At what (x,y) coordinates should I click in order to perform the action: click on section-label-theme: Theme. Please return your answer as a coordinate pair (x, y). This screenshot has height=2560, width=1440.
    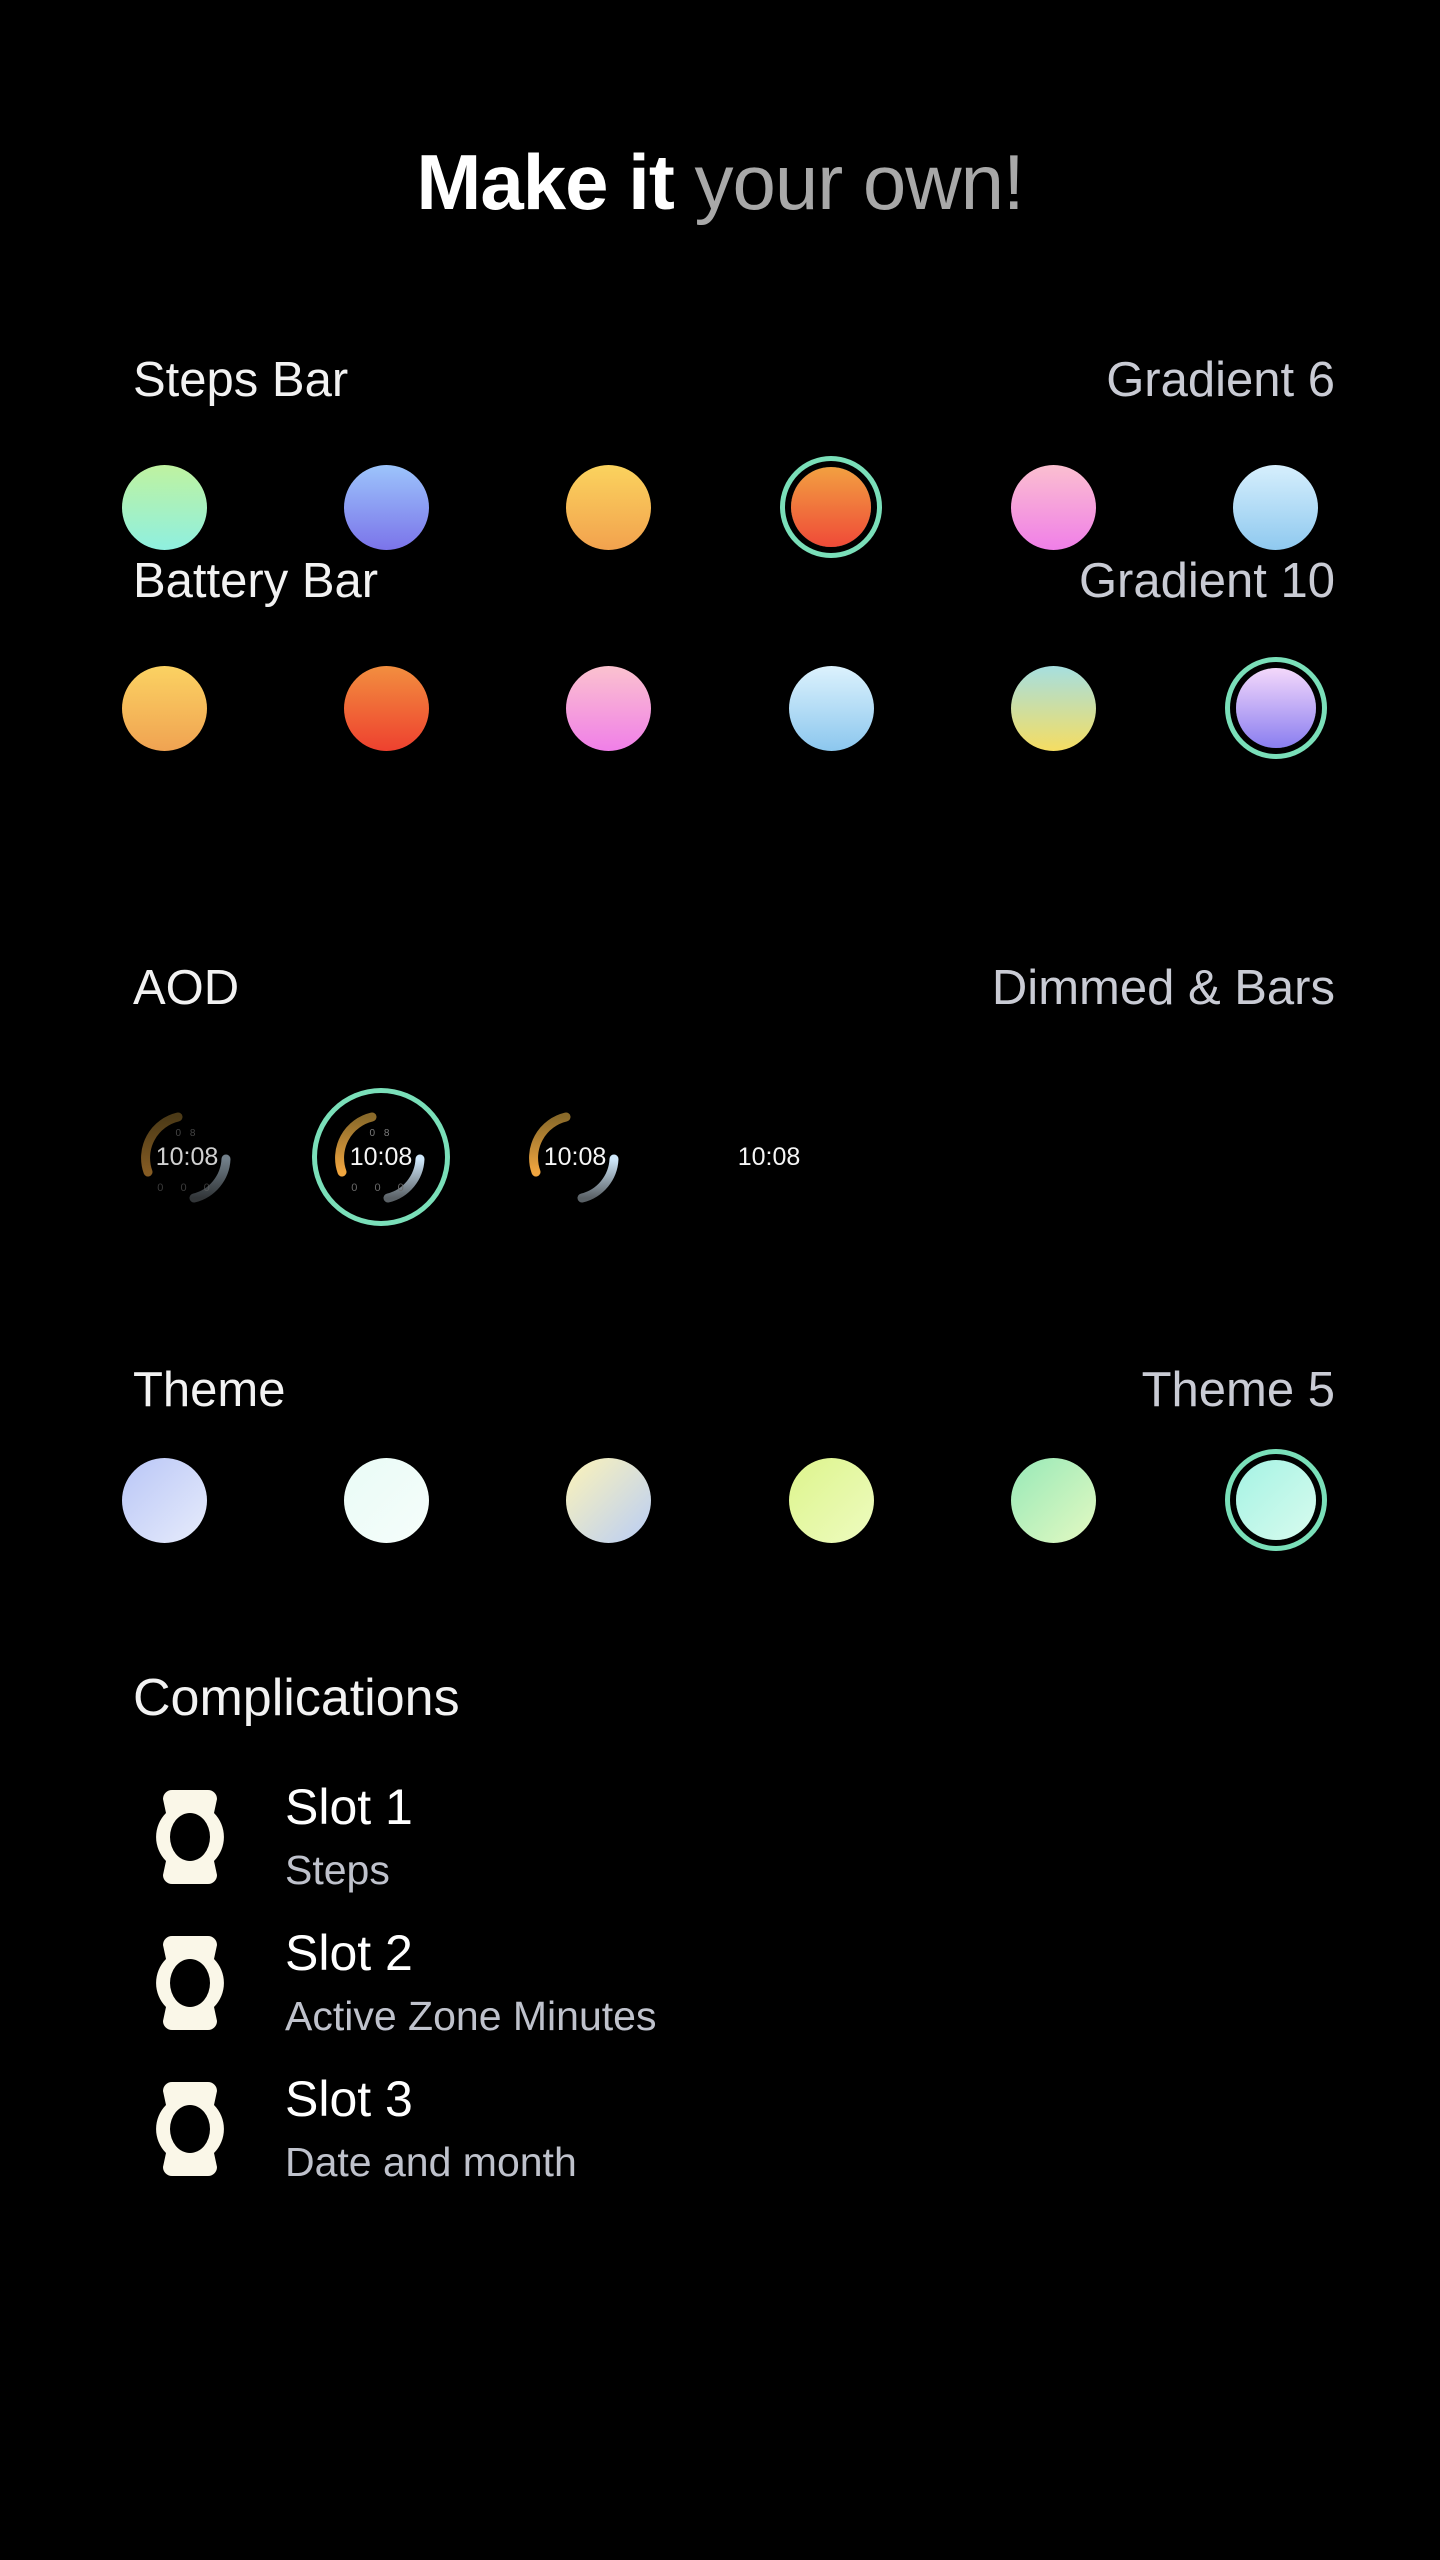
    Looking at the image, I should click on (209, 1390).